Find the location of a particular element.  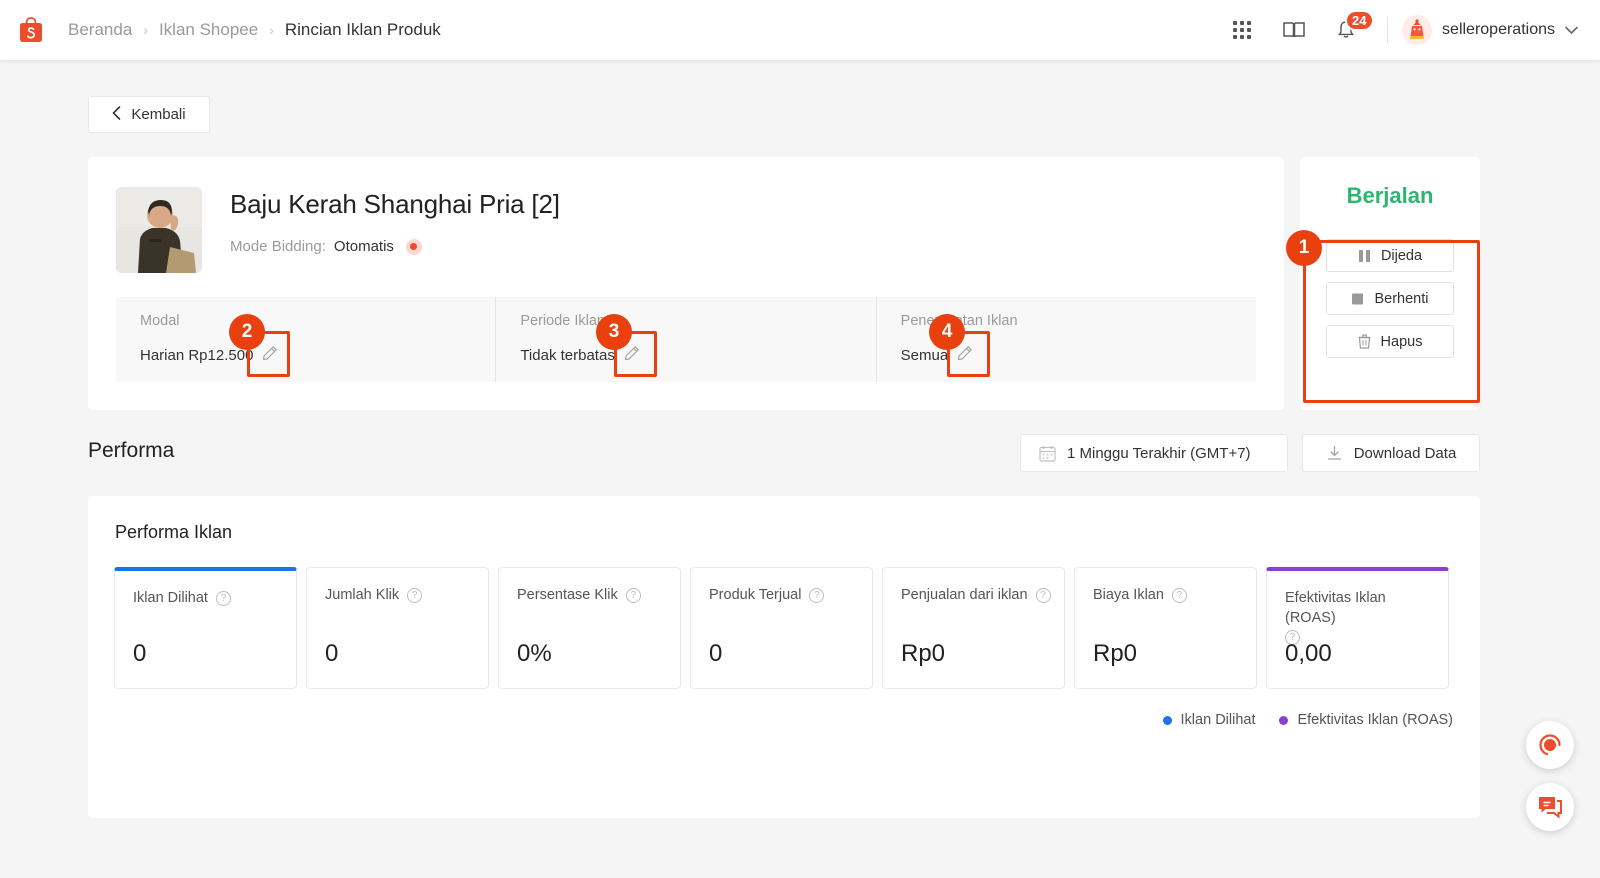

metric-value: 0% is located at coordinates (534, 653).